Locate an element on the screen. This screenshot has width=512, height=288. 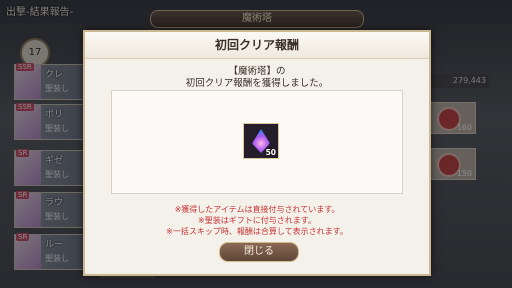
note-line: ※聖装はギフトに付与されます。 is located at coordinates (257, 220).